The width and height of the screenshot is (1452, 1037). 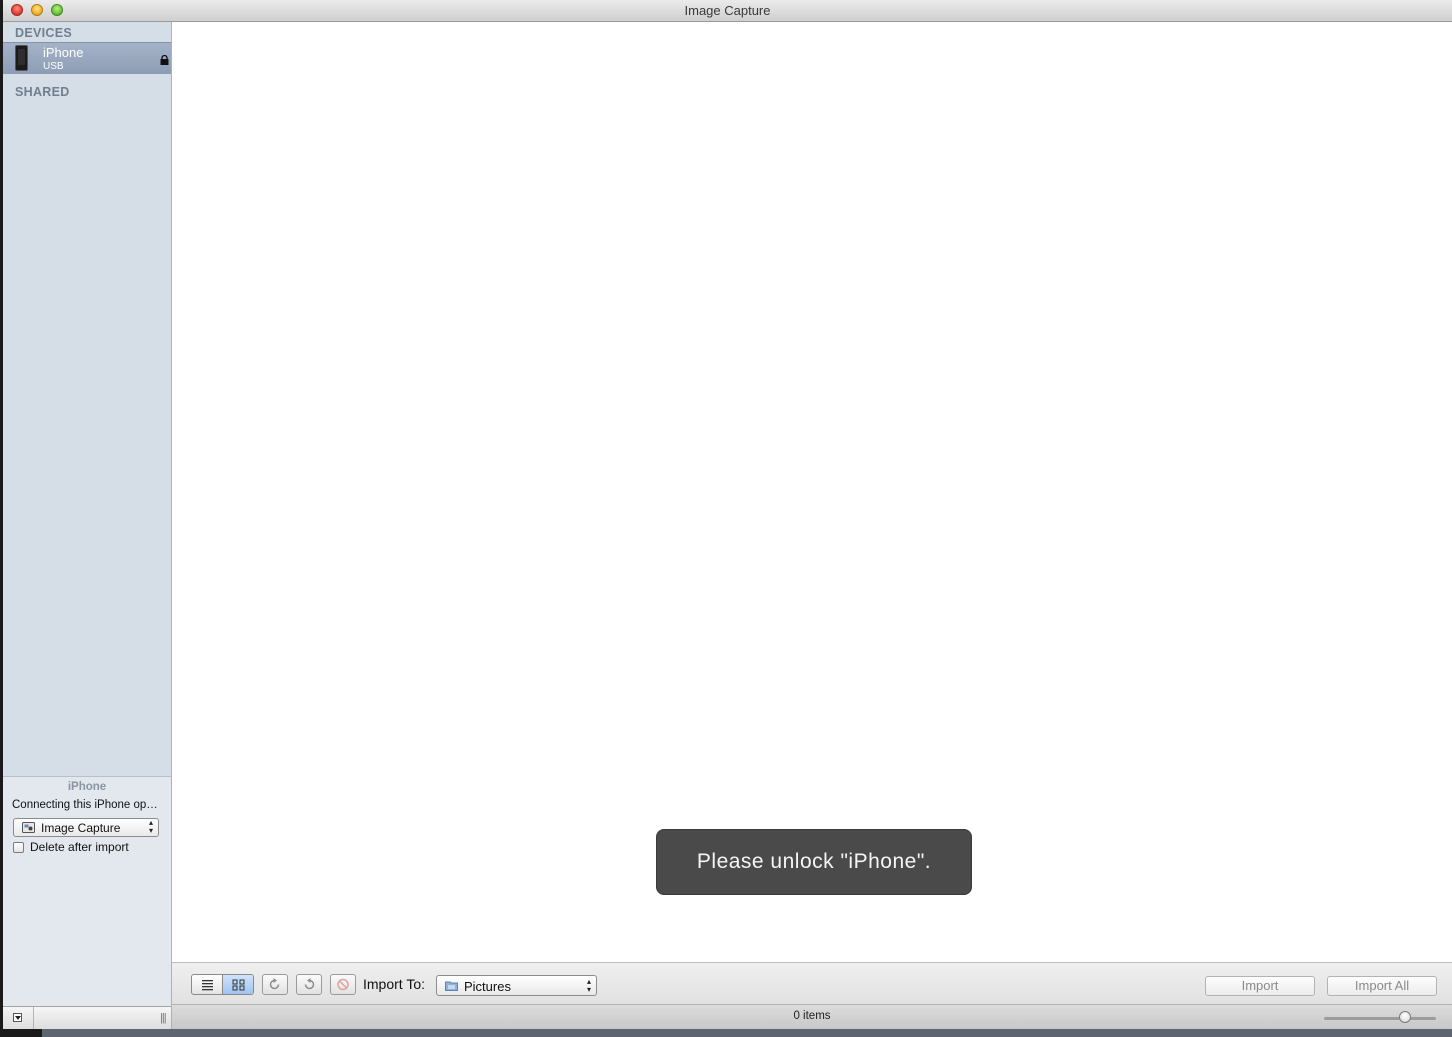 I want to click on sidebar-resize-grip: |||, so click(x=163, y=1018).